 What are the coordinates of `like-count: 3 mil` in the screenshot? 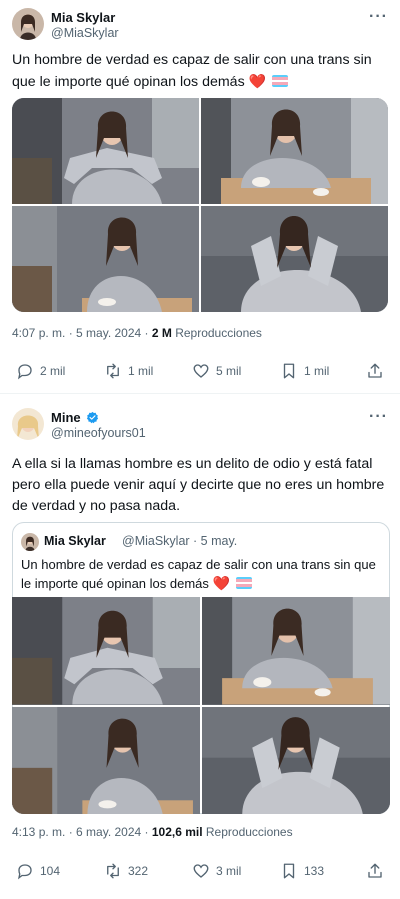 It's located at (229, 871).